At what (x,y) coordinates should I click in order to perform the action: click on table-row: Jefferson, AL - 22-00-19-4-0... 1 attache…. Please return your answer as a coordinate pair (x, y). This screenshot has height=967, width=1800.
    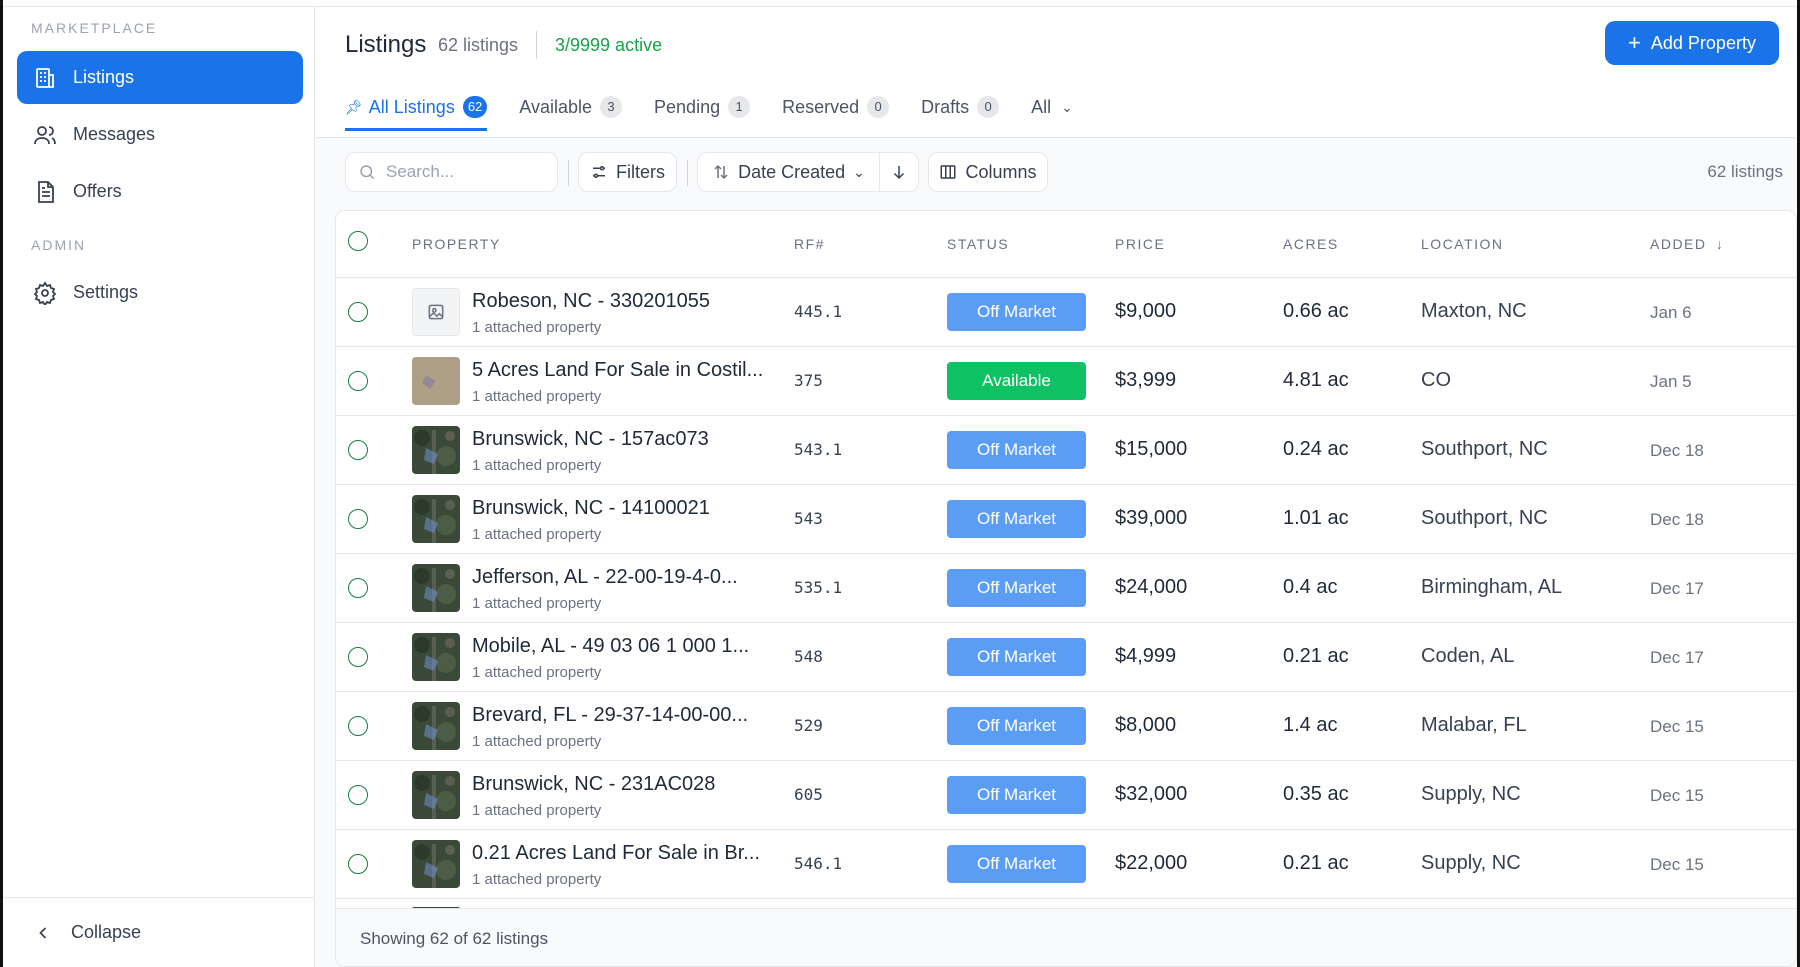
    Looking at the image, I should click on (1066, 588).